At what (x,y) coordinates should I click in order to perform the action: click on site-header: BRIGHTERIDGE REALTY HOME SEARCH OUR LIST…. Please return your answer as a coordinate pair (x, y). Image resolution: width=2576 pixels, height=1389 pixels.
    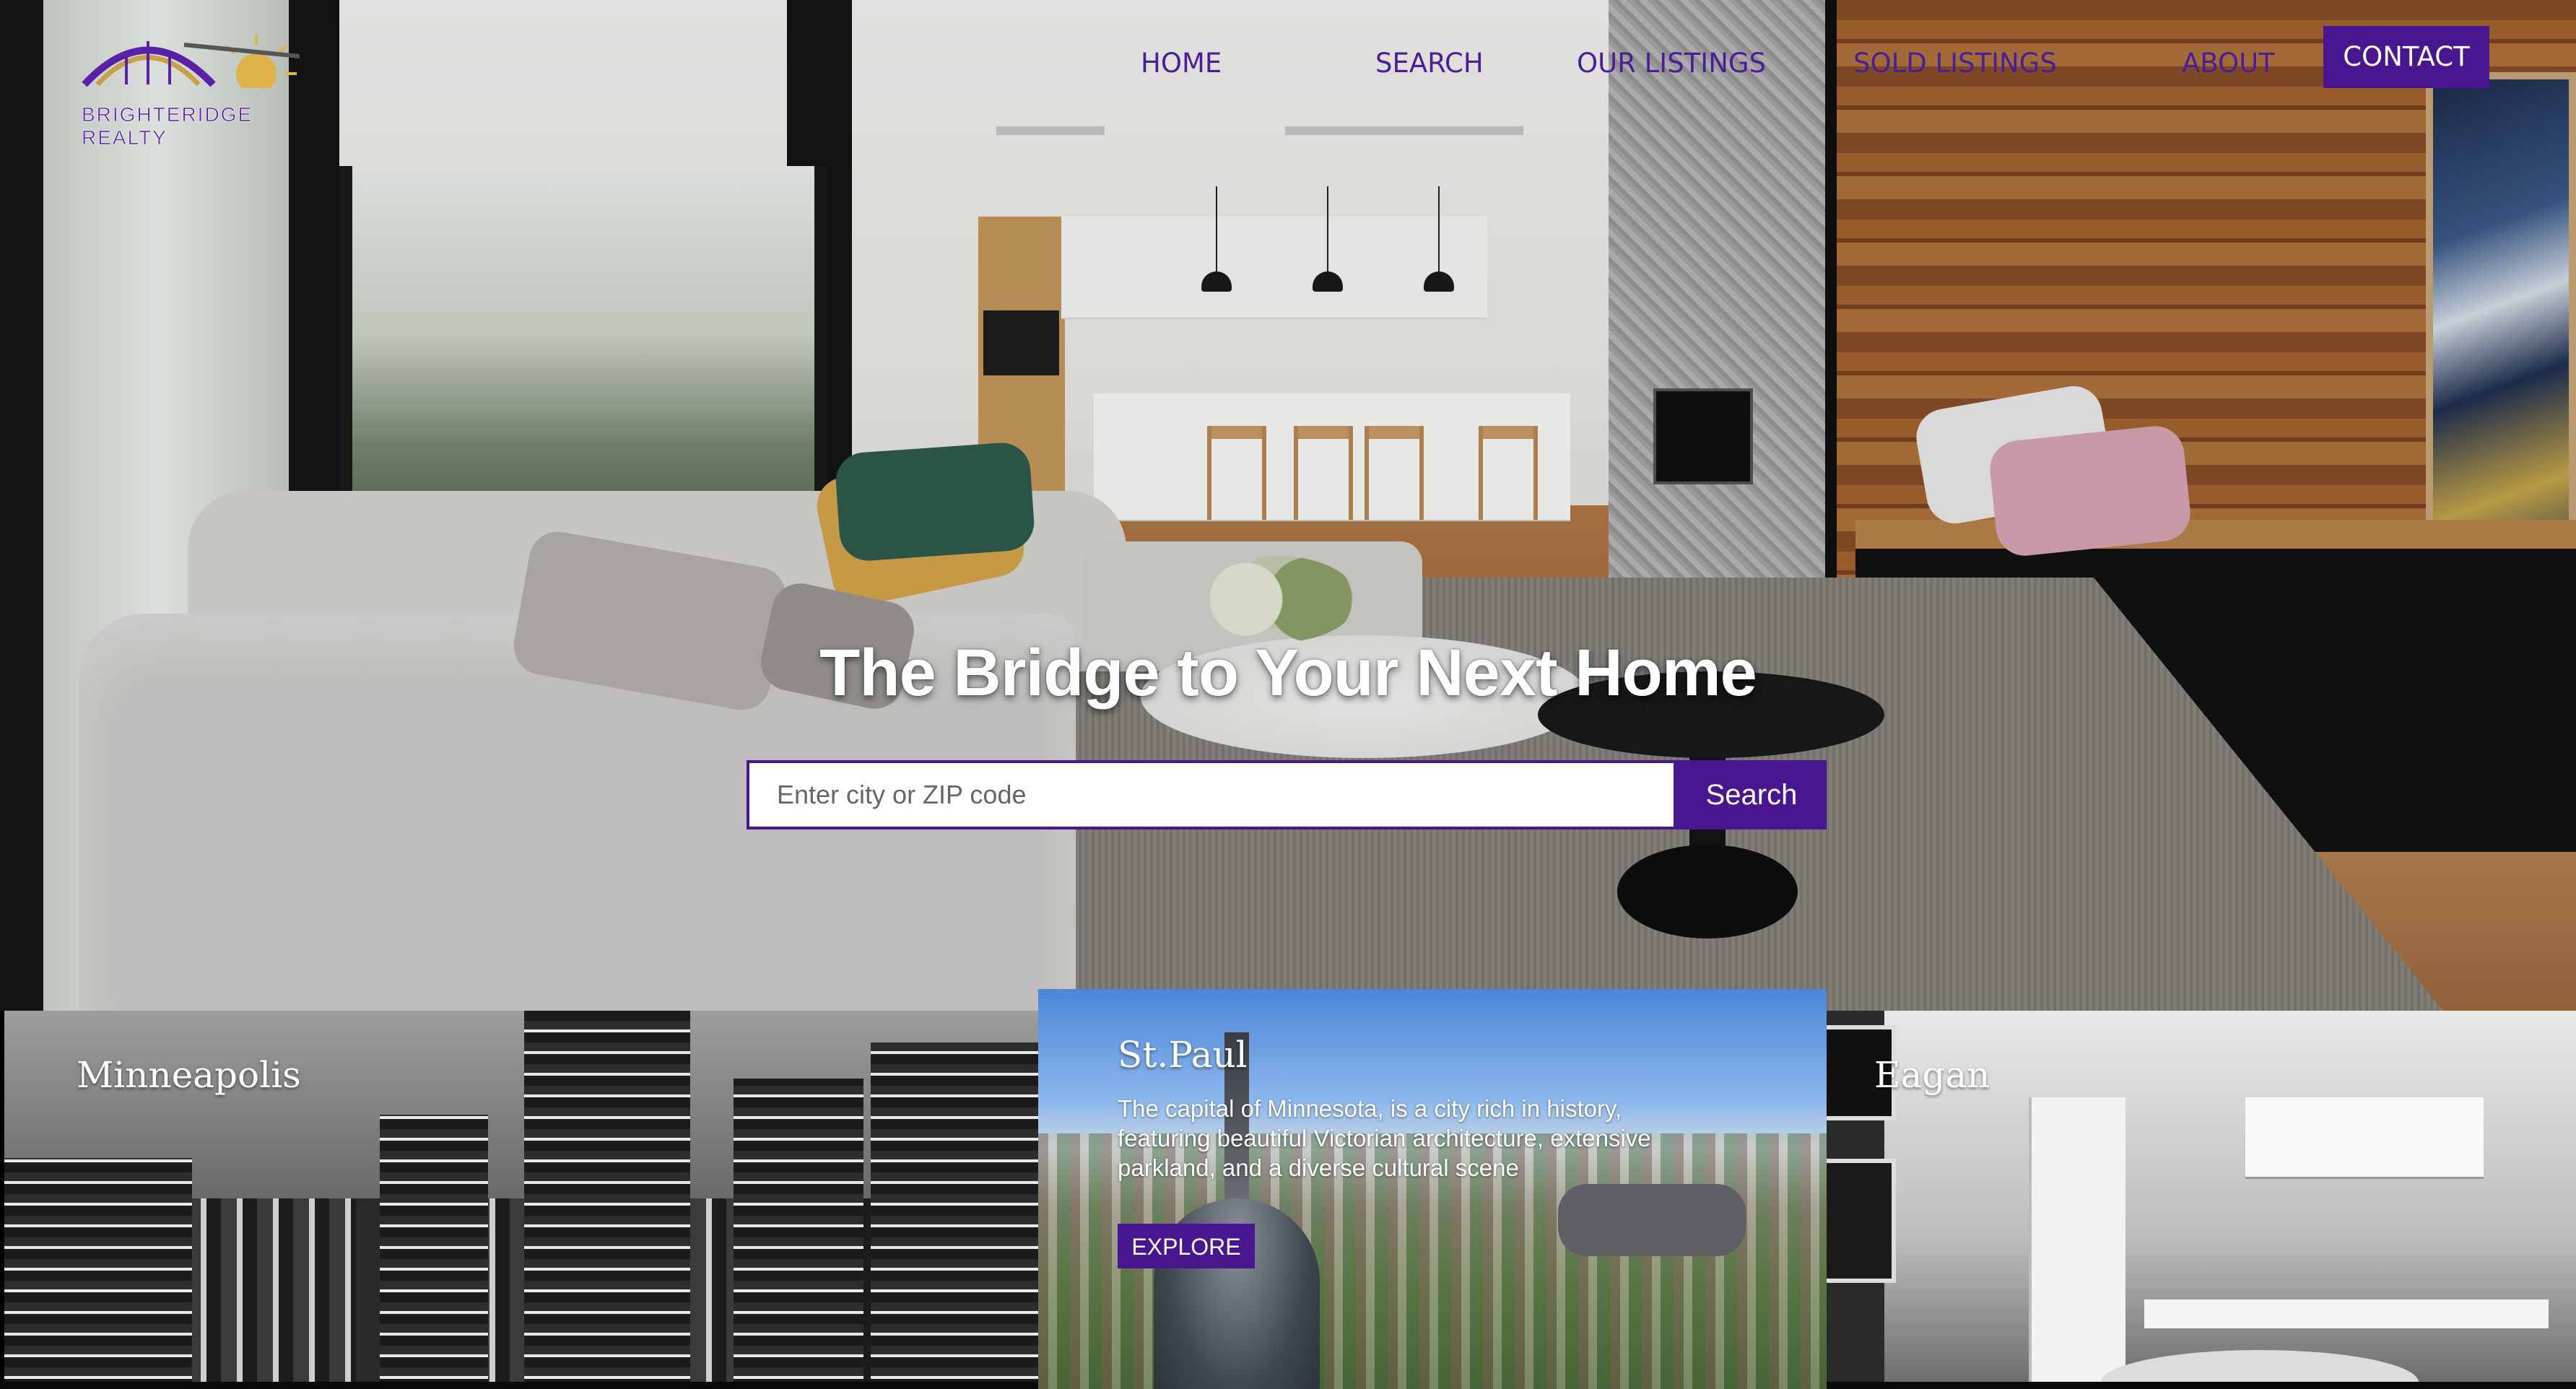
    Looking at the image, I should click on (1288, 74).